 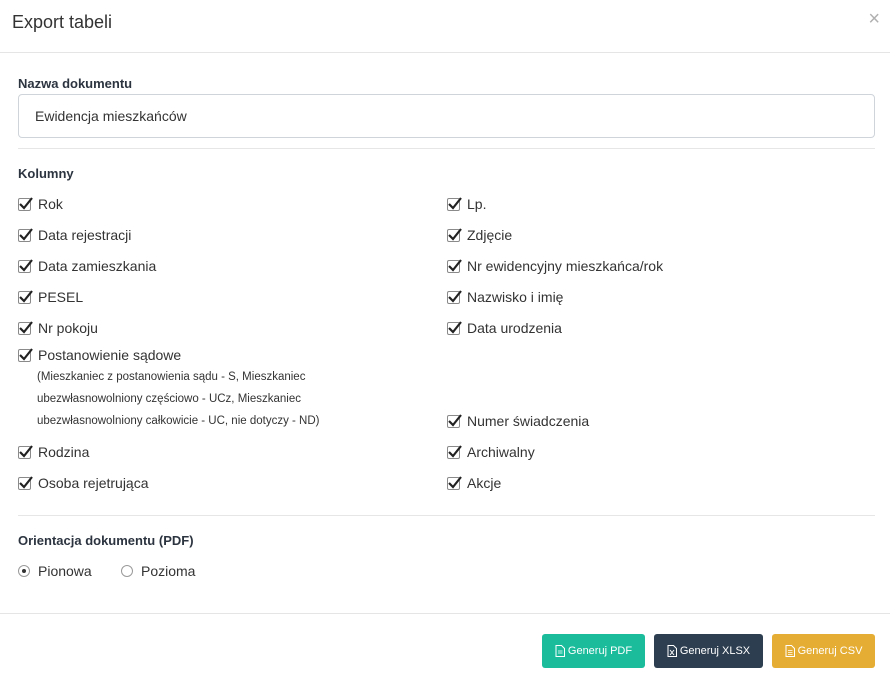 What do you see at coordinates (560, 651) in the screenshot?
I see `file-pdf-icon` at bounding box center [560, 651].